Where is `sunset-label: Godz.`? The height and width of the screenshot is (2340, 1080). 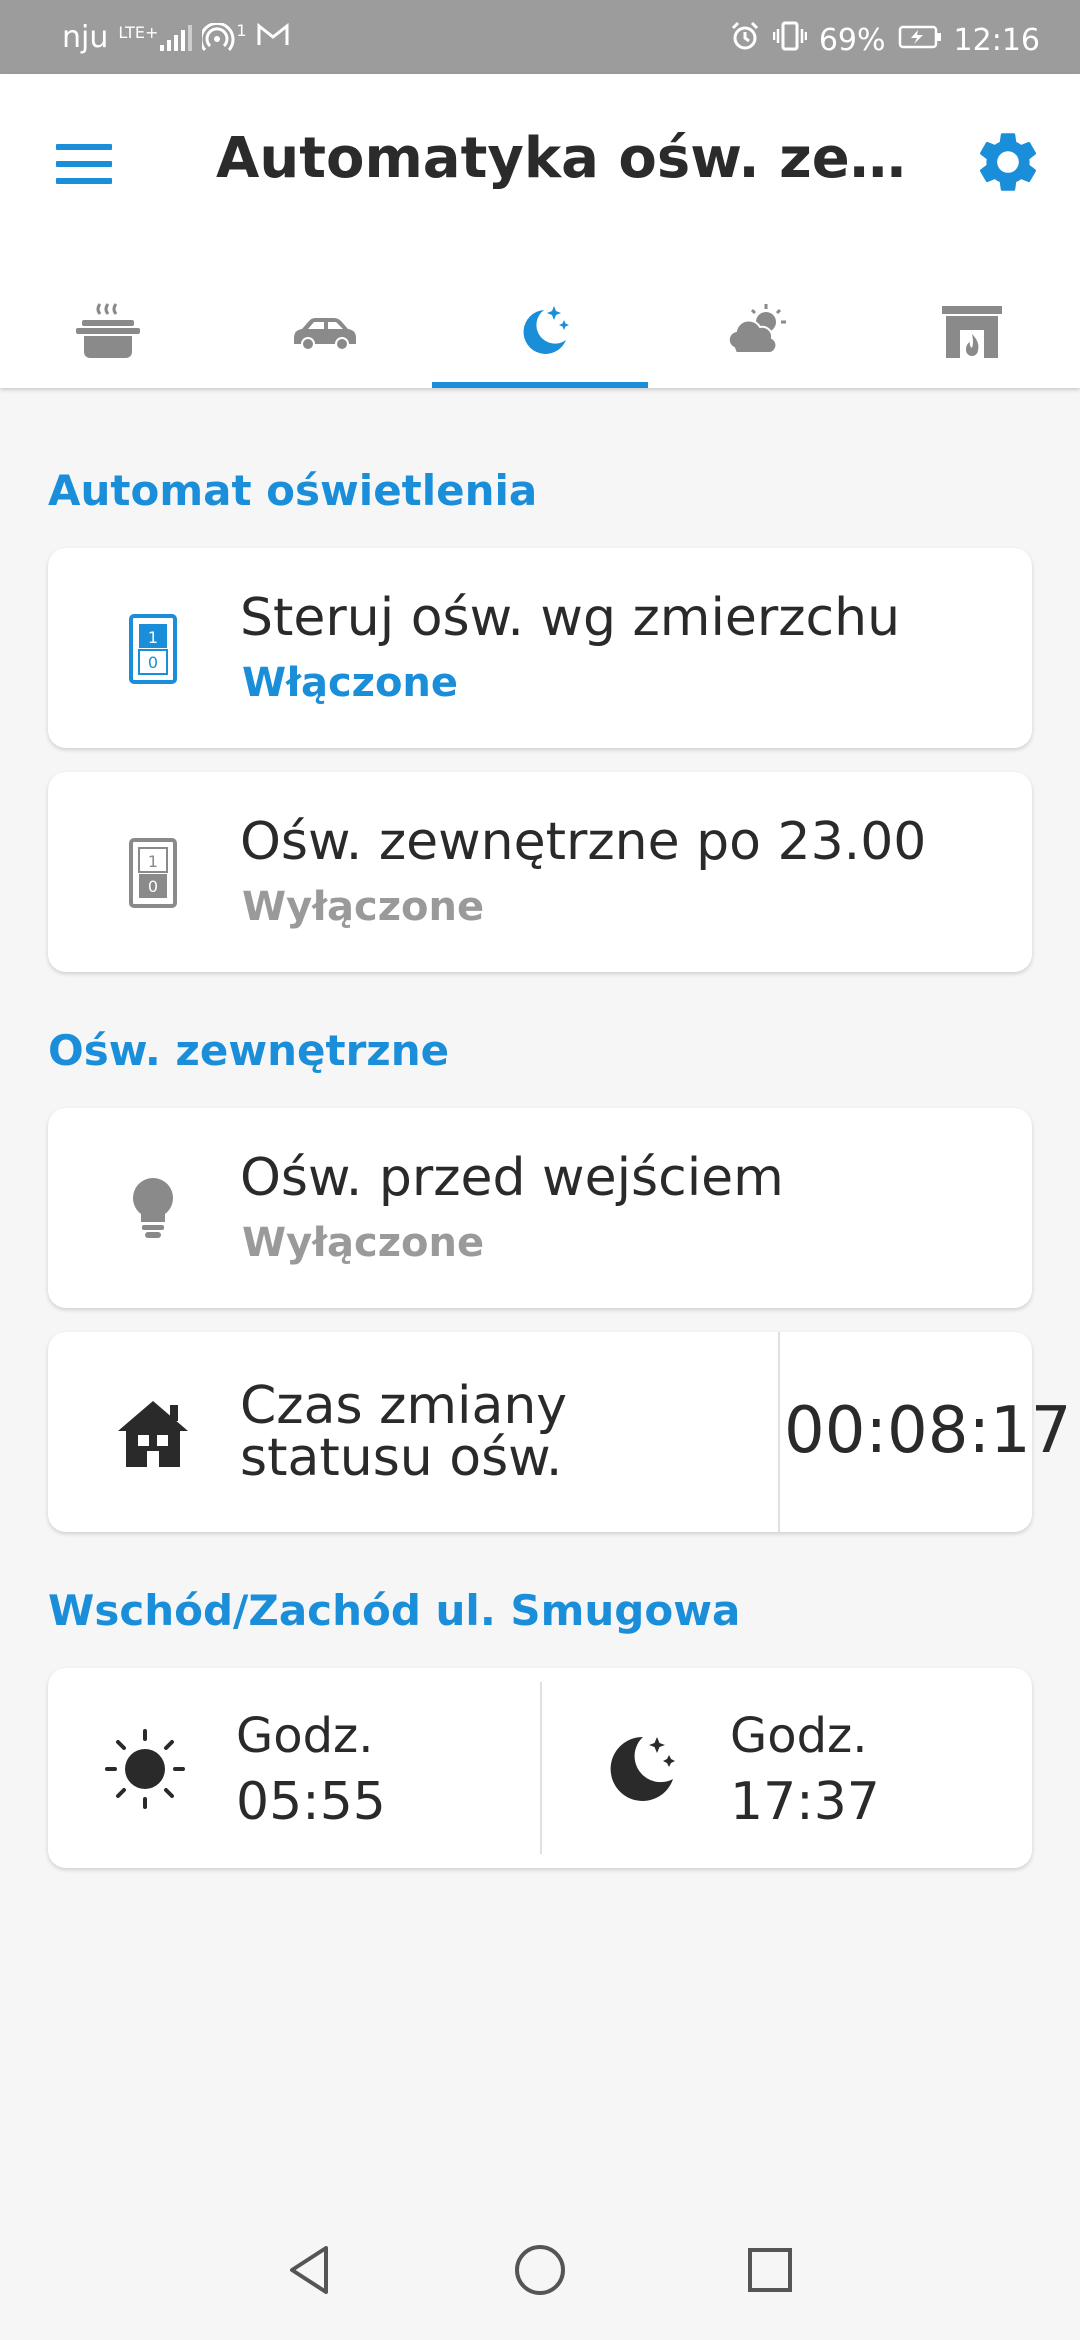
sunset-label: Godz. is located at coordinates (799, 1736).